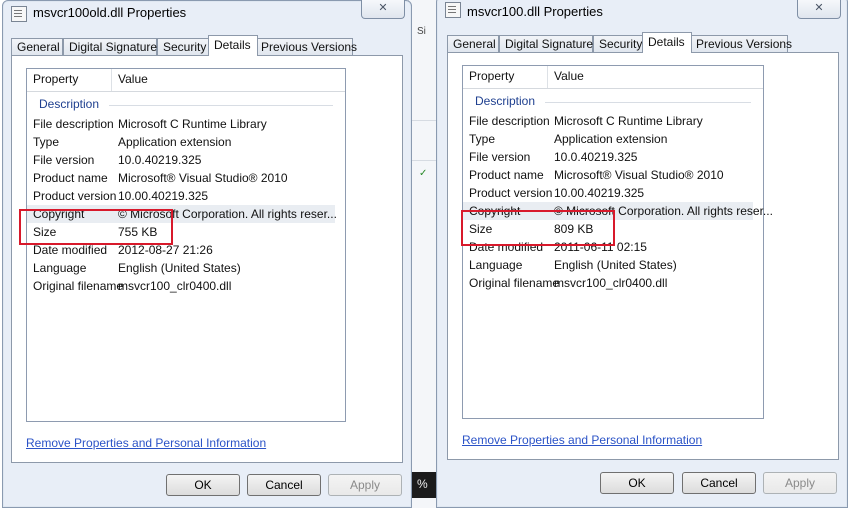 This screenshot has width=849, height=508. What do you see at coordinates (423, 173) in the screenshot?
I see `check-icon: ✓` at bounding box center [423, 173].